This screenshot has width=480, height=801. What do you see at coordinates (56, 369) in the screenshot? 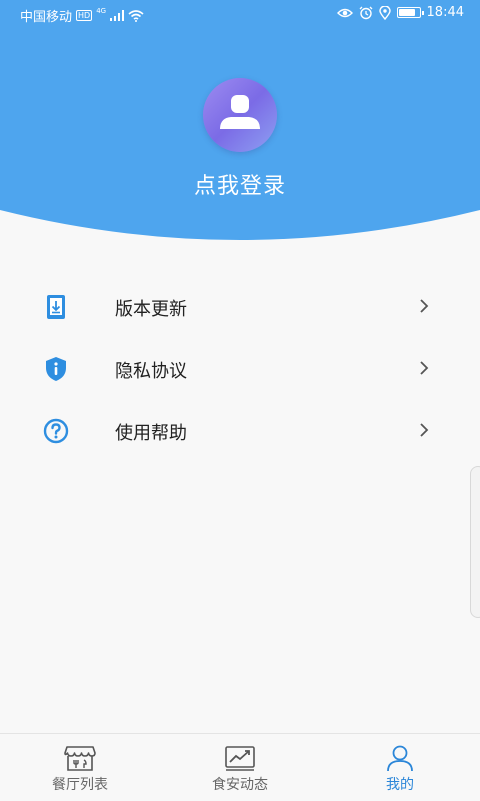
I see `shield-info-icon` at bounding box center [56, 369].